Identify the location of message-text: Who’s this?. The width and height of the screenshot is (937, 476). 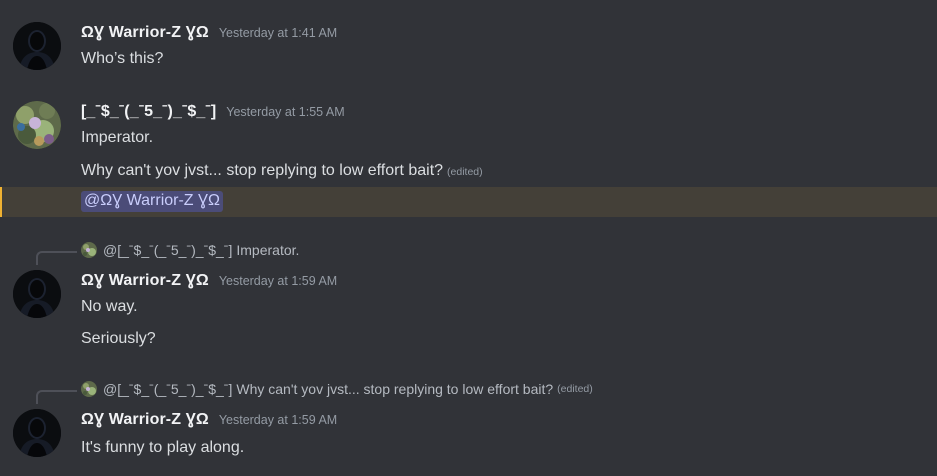
(122, 58).